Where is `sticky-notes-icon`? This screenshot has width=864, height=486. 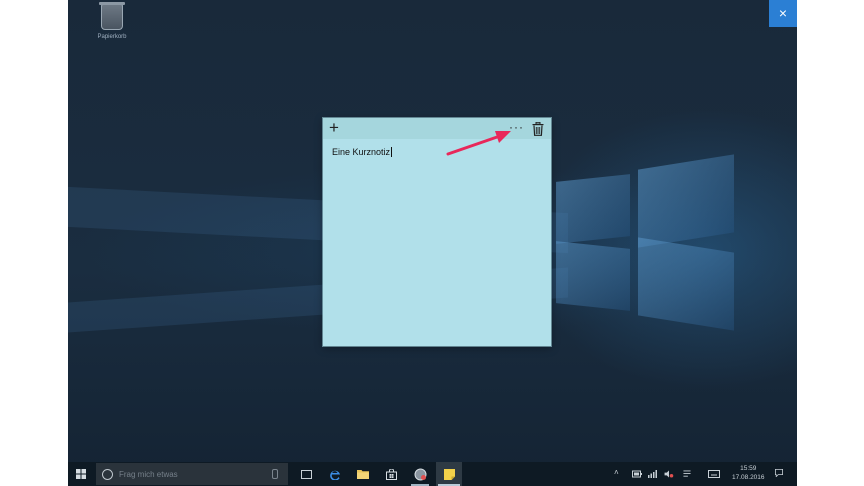 sticky-notes-icon is located at coordinates (449, 474).